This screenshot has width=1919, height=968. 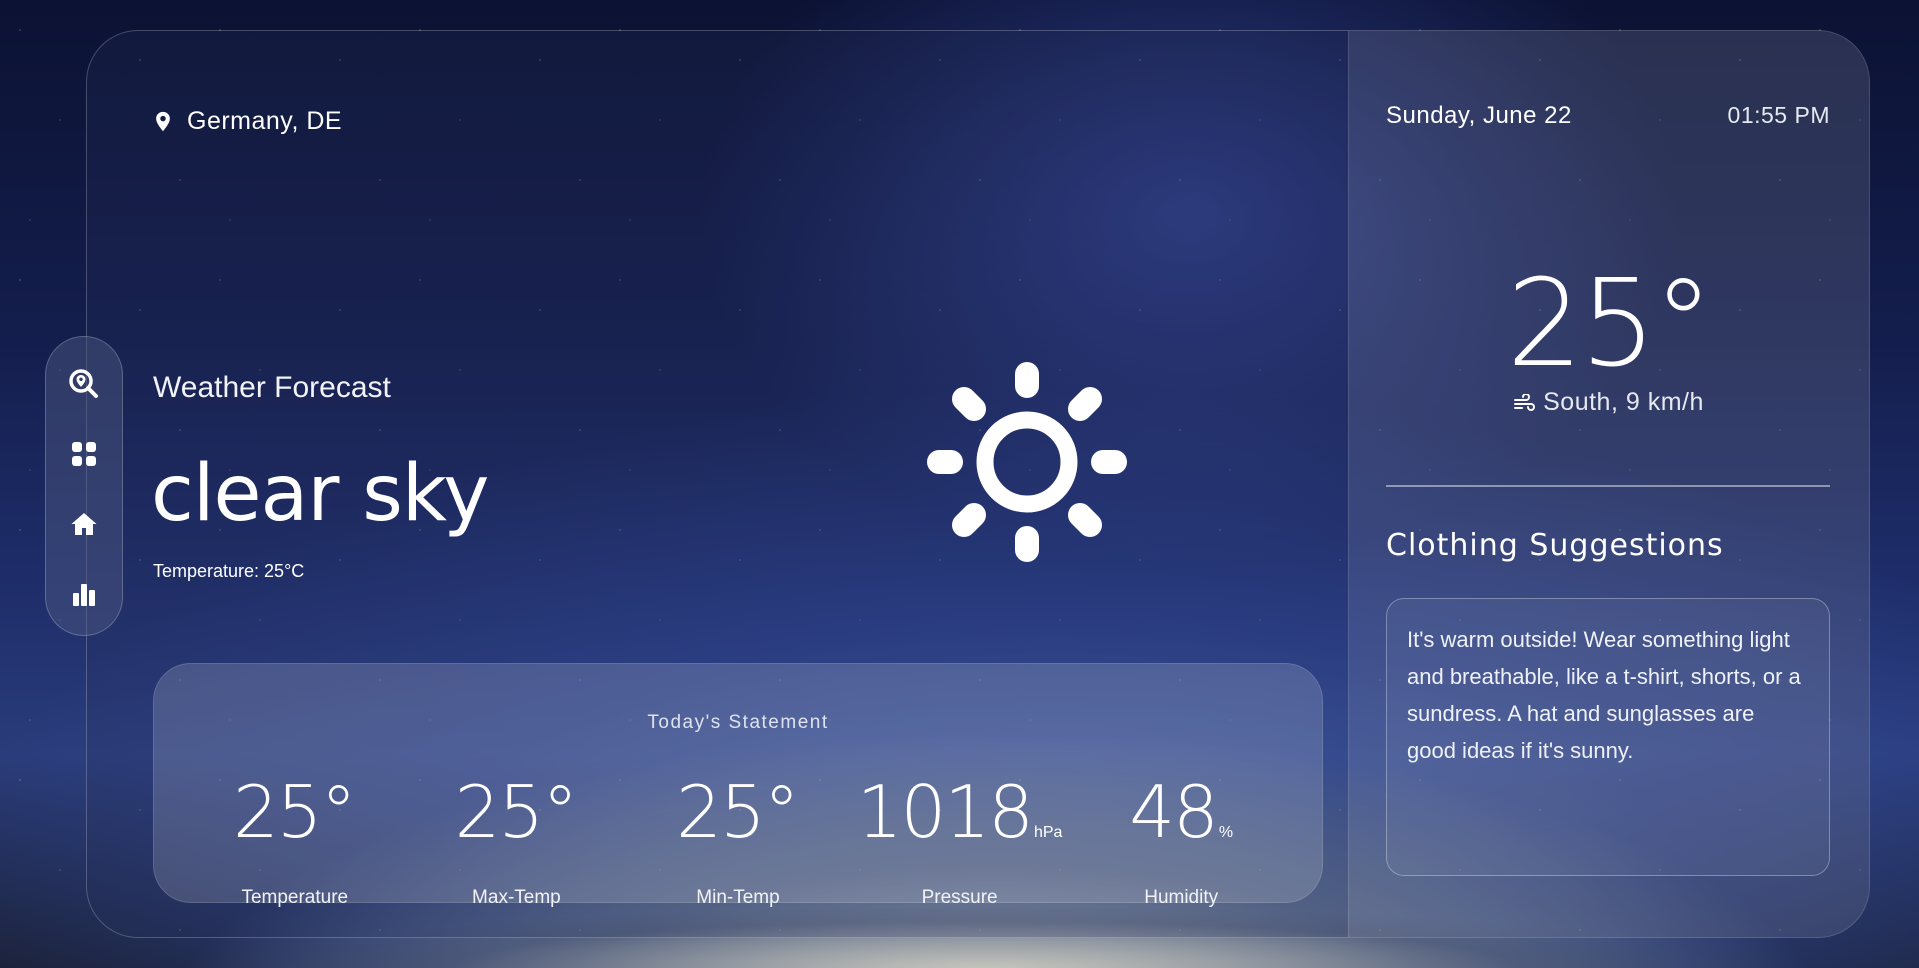 What do you see at coordinates (320, 494) in the screenshot?
I see `weather-condition: clear sky` at bounding box center [320, 494].